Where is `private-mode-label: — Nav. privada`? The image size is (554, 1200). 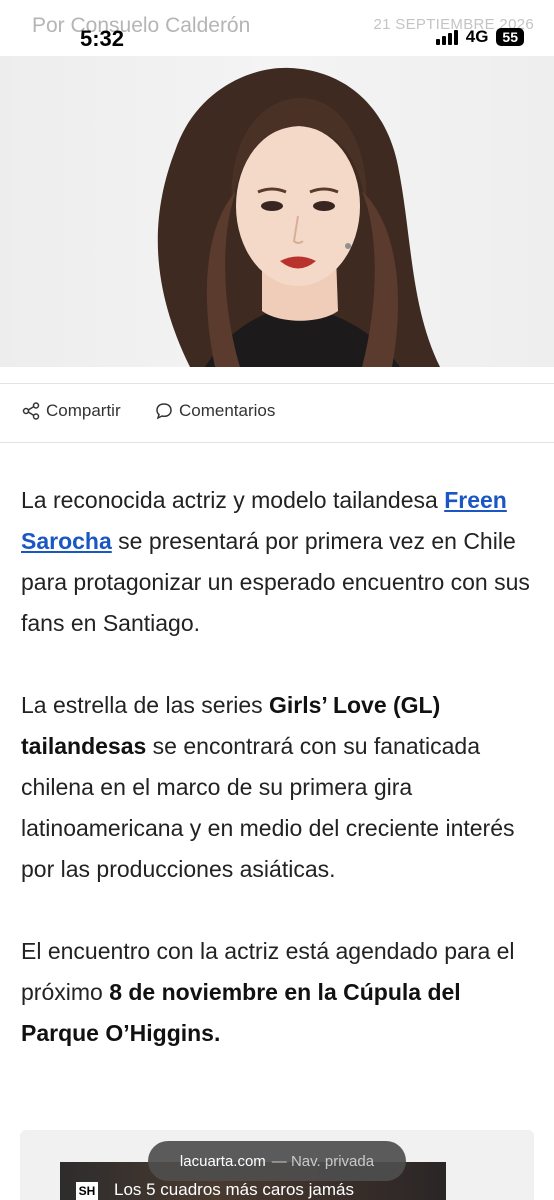 private-mode-label: — Nav. privada is located at coordinates (323, 1161).